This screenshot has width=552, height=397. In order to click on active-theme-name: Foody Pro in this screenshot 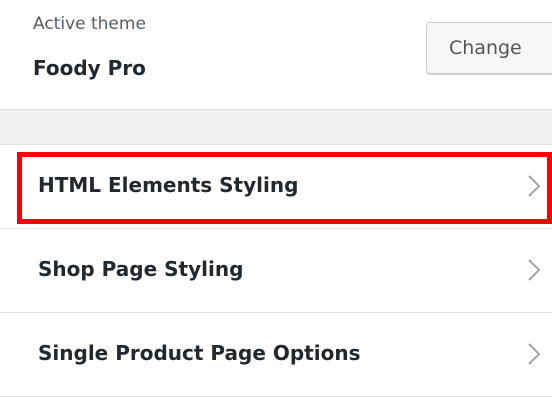, I will do `click(89, 68)`.